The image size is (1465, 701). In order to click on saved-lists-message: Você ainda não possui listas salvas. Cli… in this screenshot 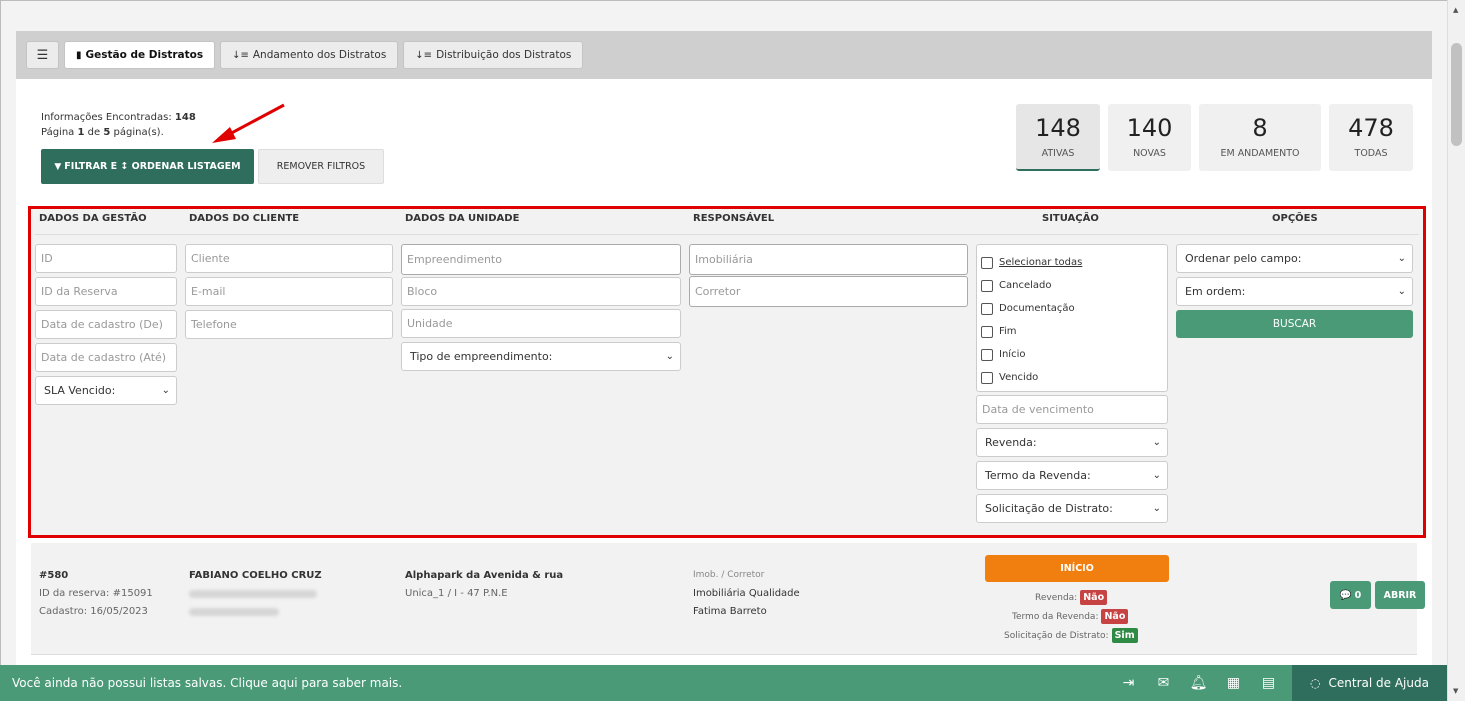, I will do `click(555, 683)`.